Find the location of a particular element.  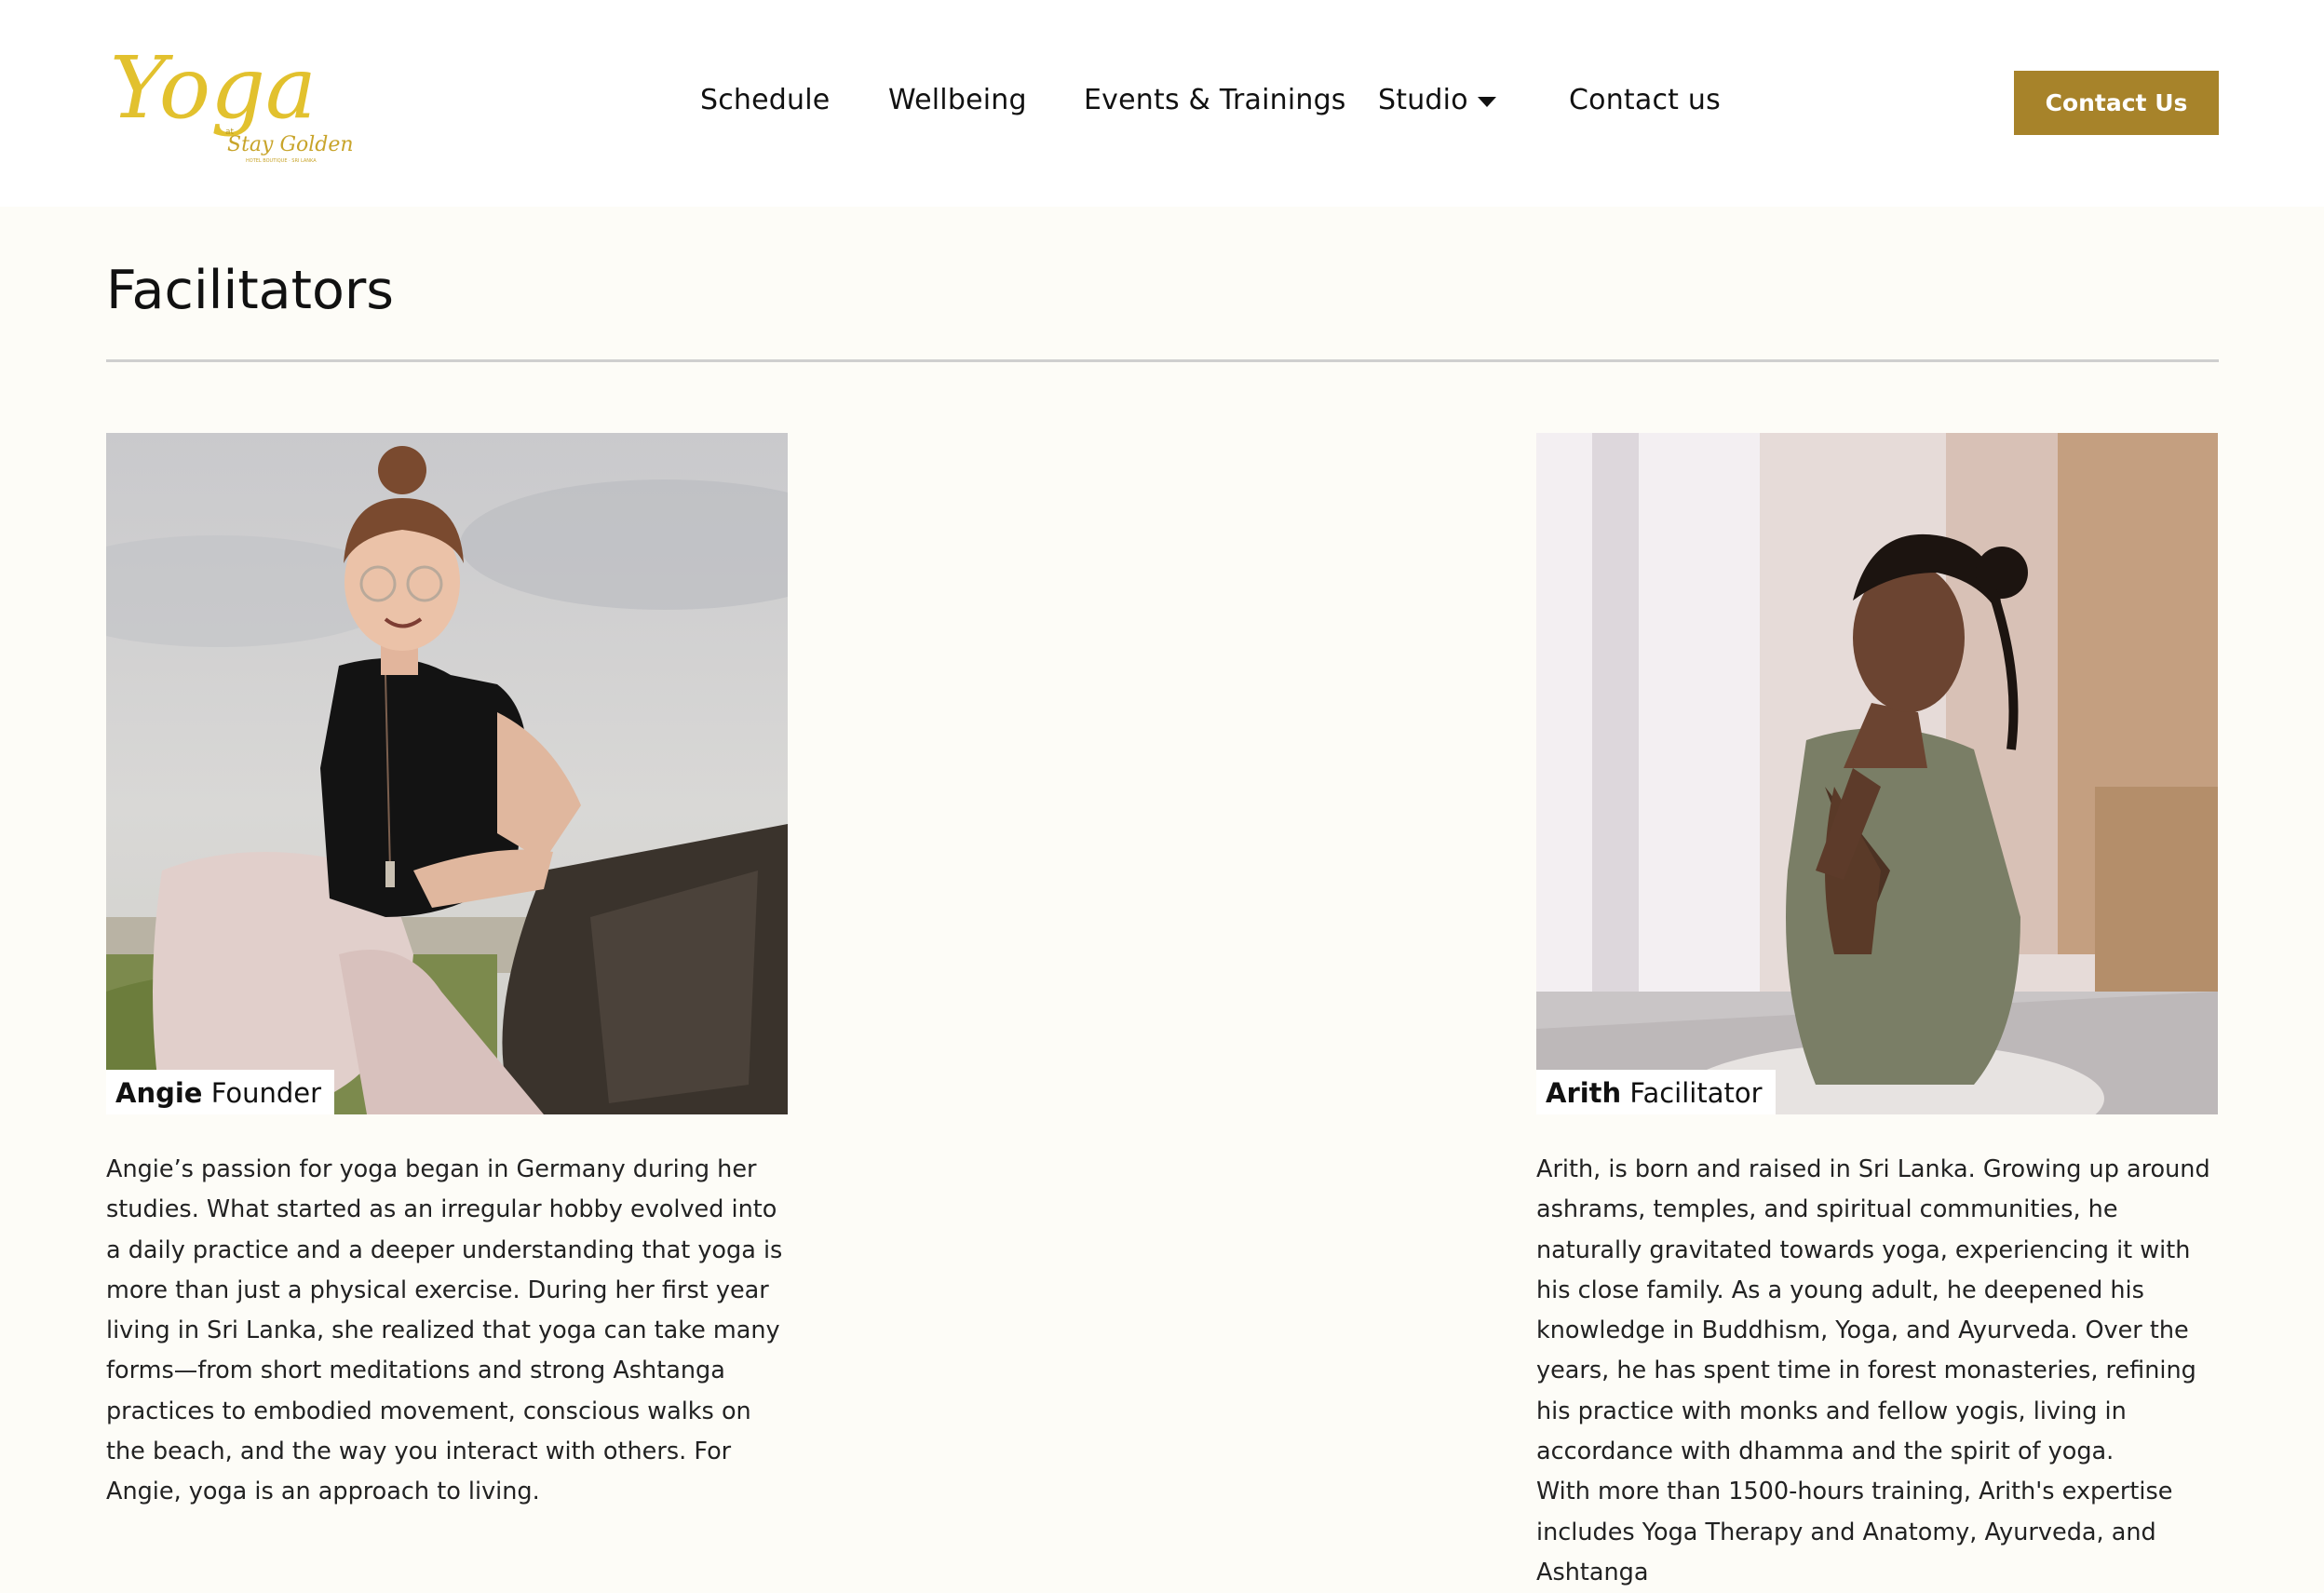

facilitator-caption-angie: Angie Founder is located at coordinates (221, 1092).